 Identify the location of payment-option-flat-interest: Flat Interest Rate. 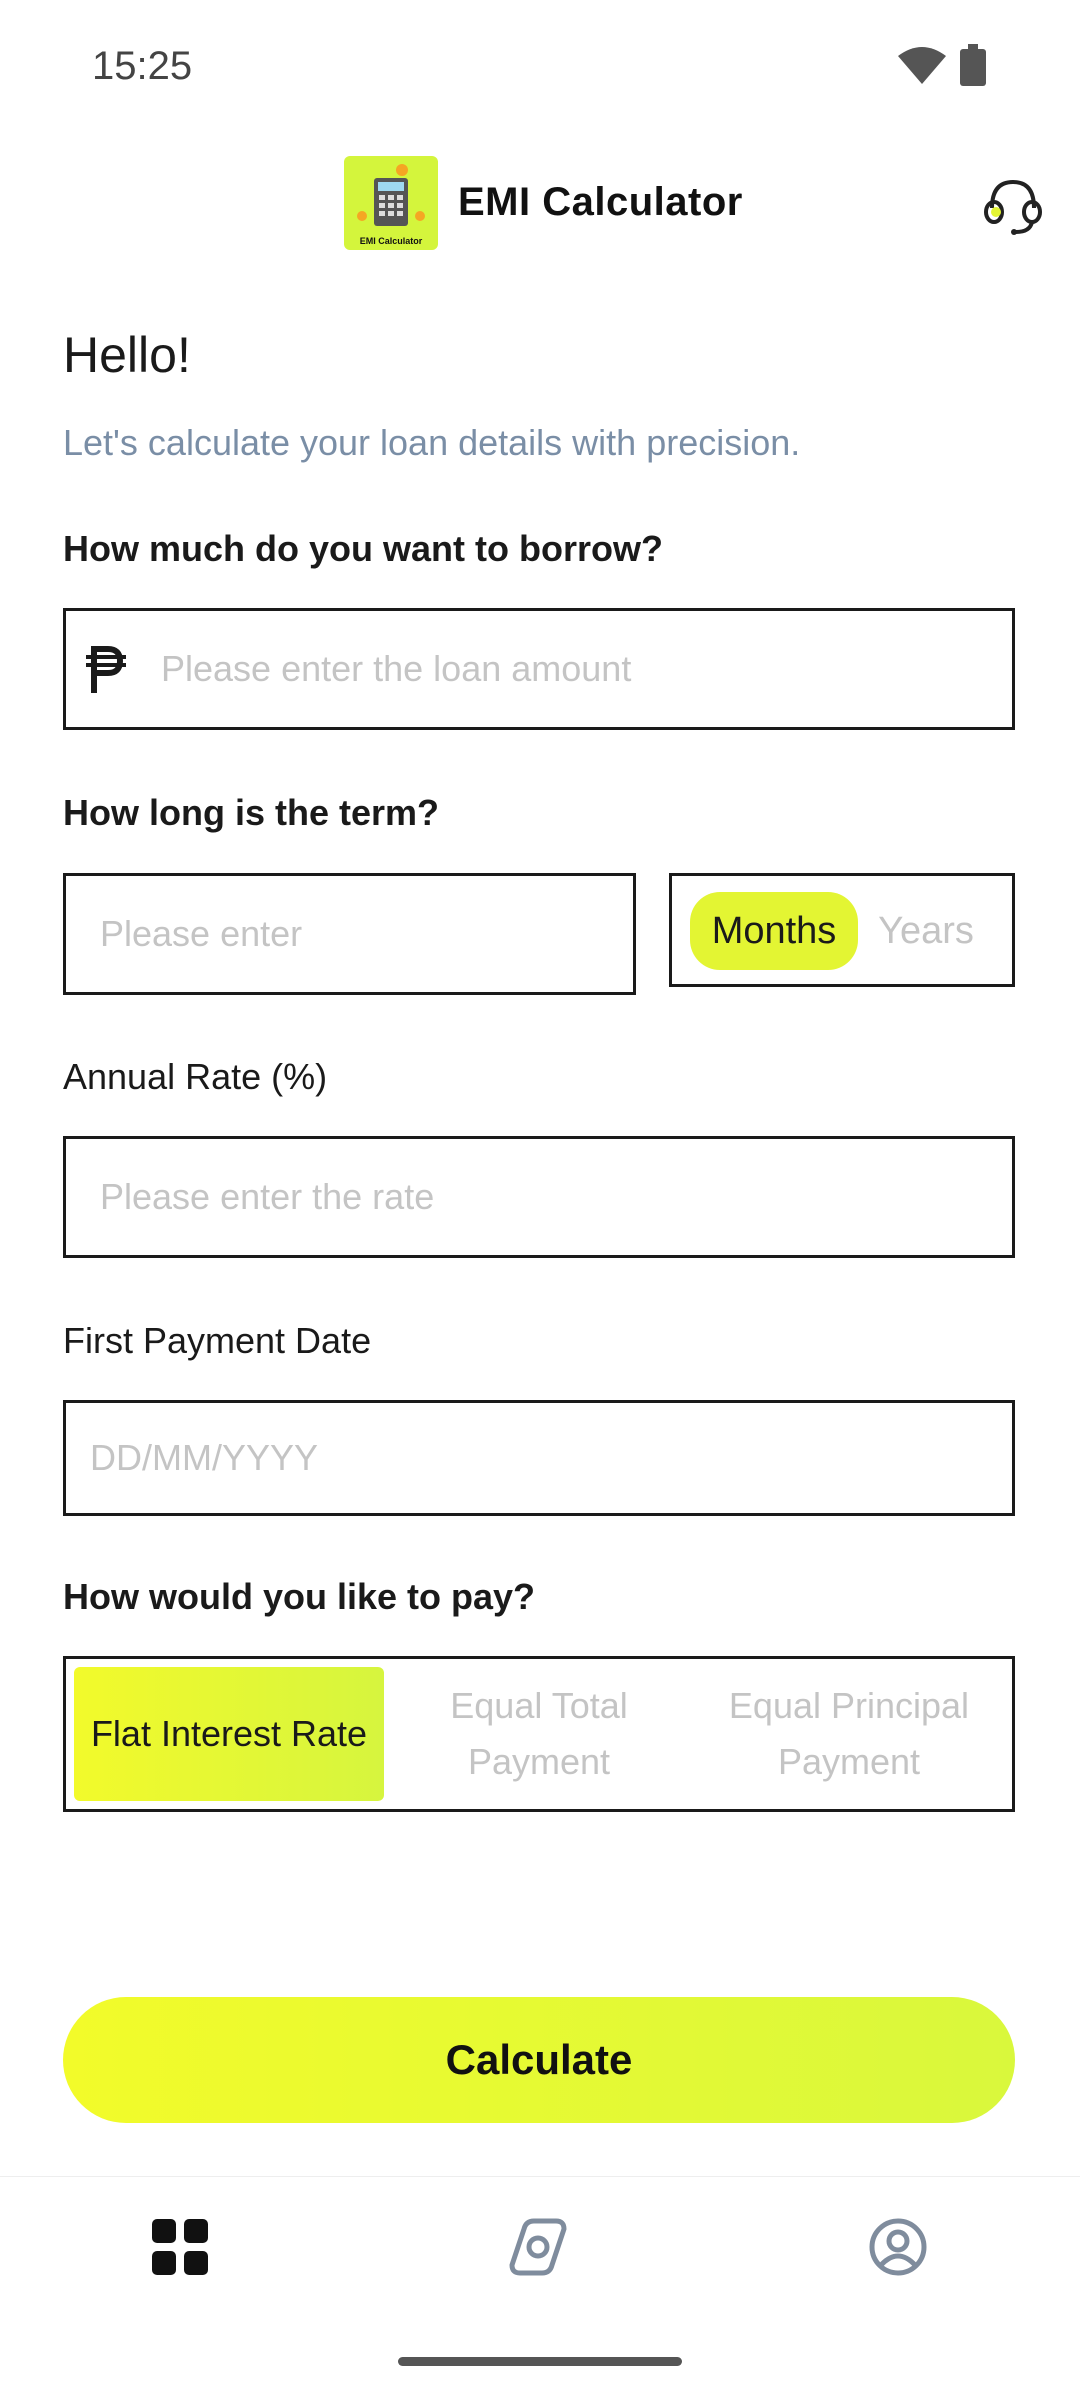
(229, 1734).